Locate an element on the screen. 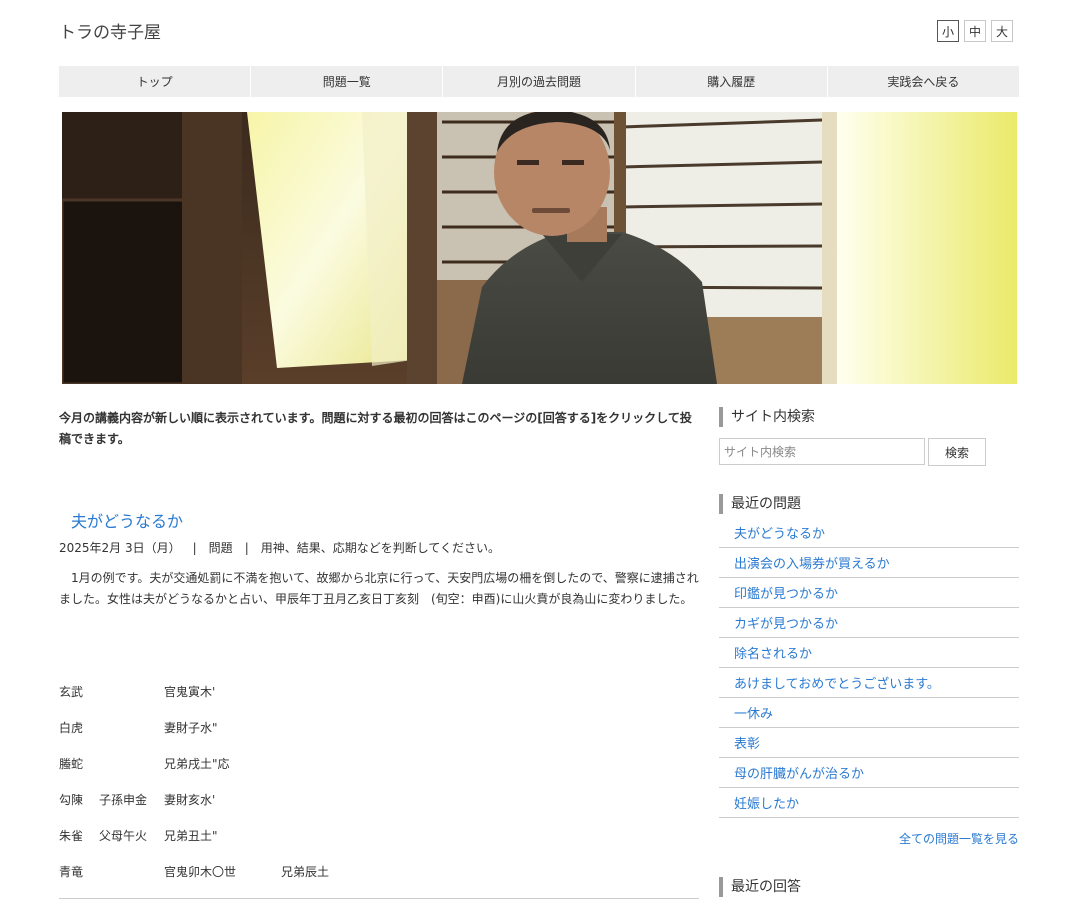  six-god: 白虎 is located at coordinates (71, 728).